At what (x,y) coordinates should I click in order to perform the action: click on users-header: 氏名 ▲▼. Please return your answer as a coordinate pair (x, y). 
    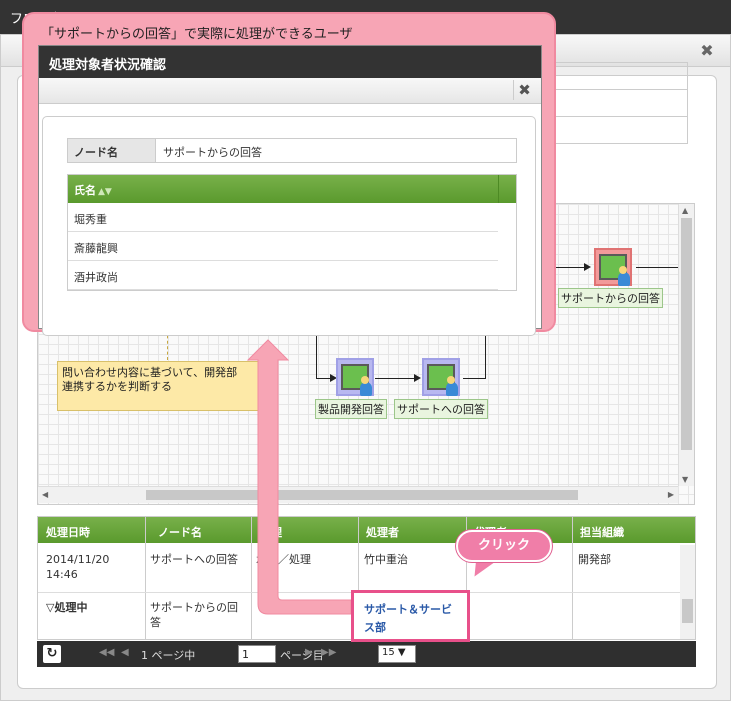
    Looking at the image, I should click on (292, 189).